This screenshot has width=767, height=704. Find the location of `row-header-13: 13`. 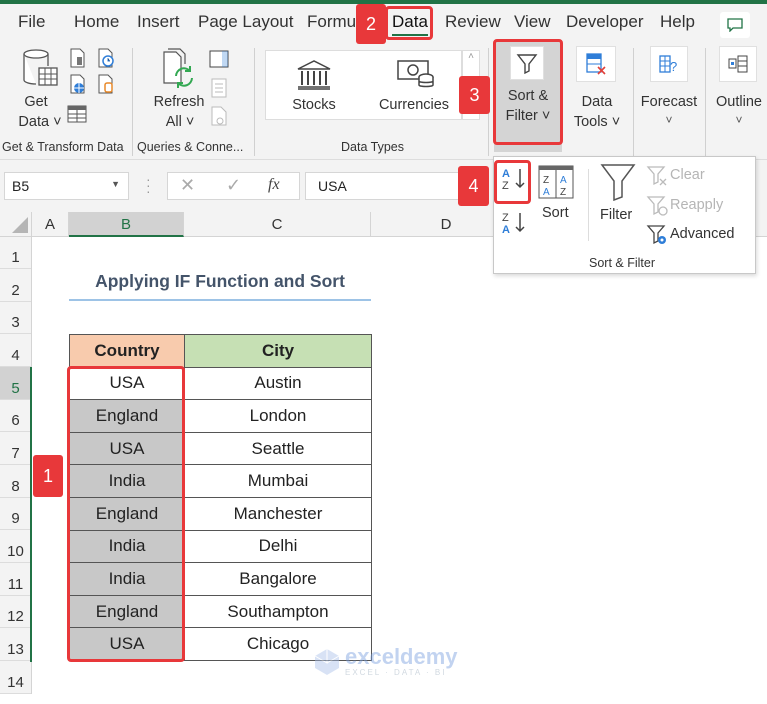

row-header-13: 13 is located at coordinates (15, 644).